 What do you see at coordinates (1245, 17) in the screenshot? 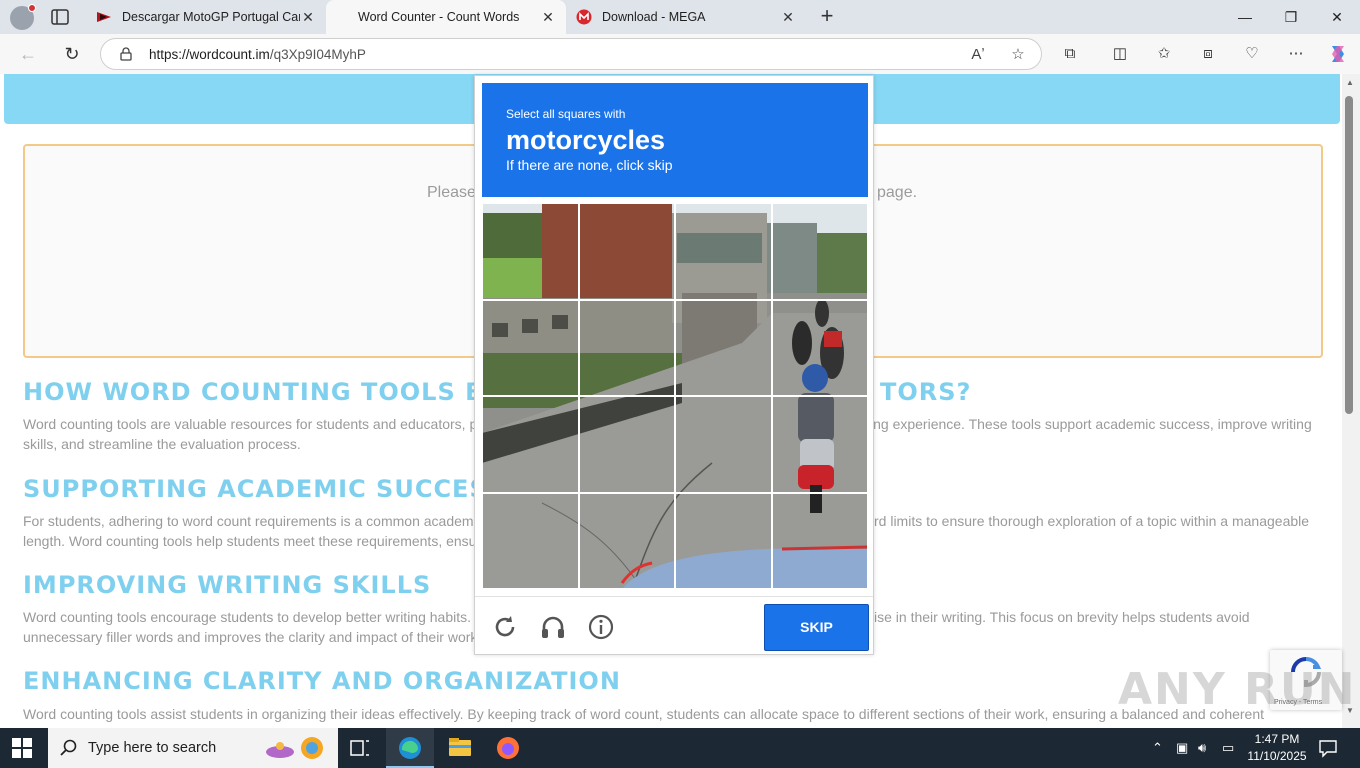
I see `minimize-button: —` at bounding box center [1245, 17].